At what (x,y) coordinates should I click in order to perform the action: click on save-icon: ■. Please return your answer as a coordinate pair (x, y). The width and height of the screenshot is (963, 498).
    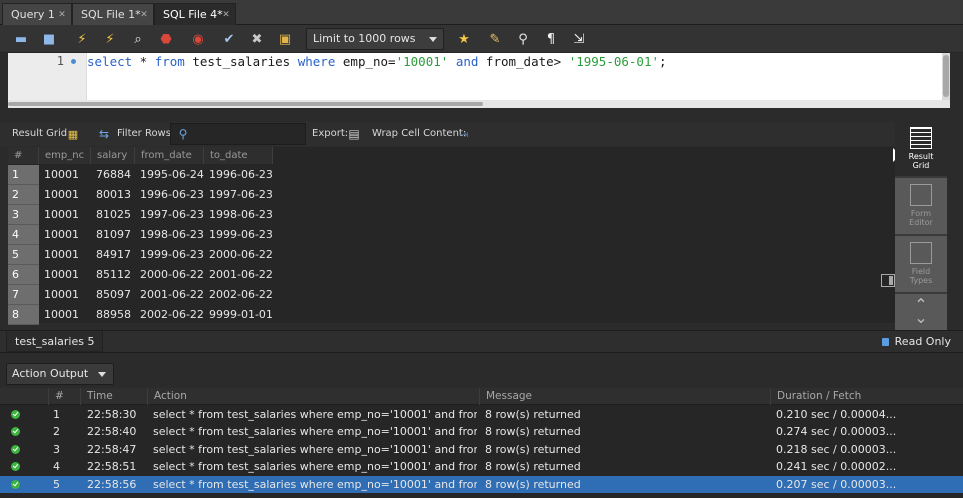
    Looking at the image, I should click on (49, 39).